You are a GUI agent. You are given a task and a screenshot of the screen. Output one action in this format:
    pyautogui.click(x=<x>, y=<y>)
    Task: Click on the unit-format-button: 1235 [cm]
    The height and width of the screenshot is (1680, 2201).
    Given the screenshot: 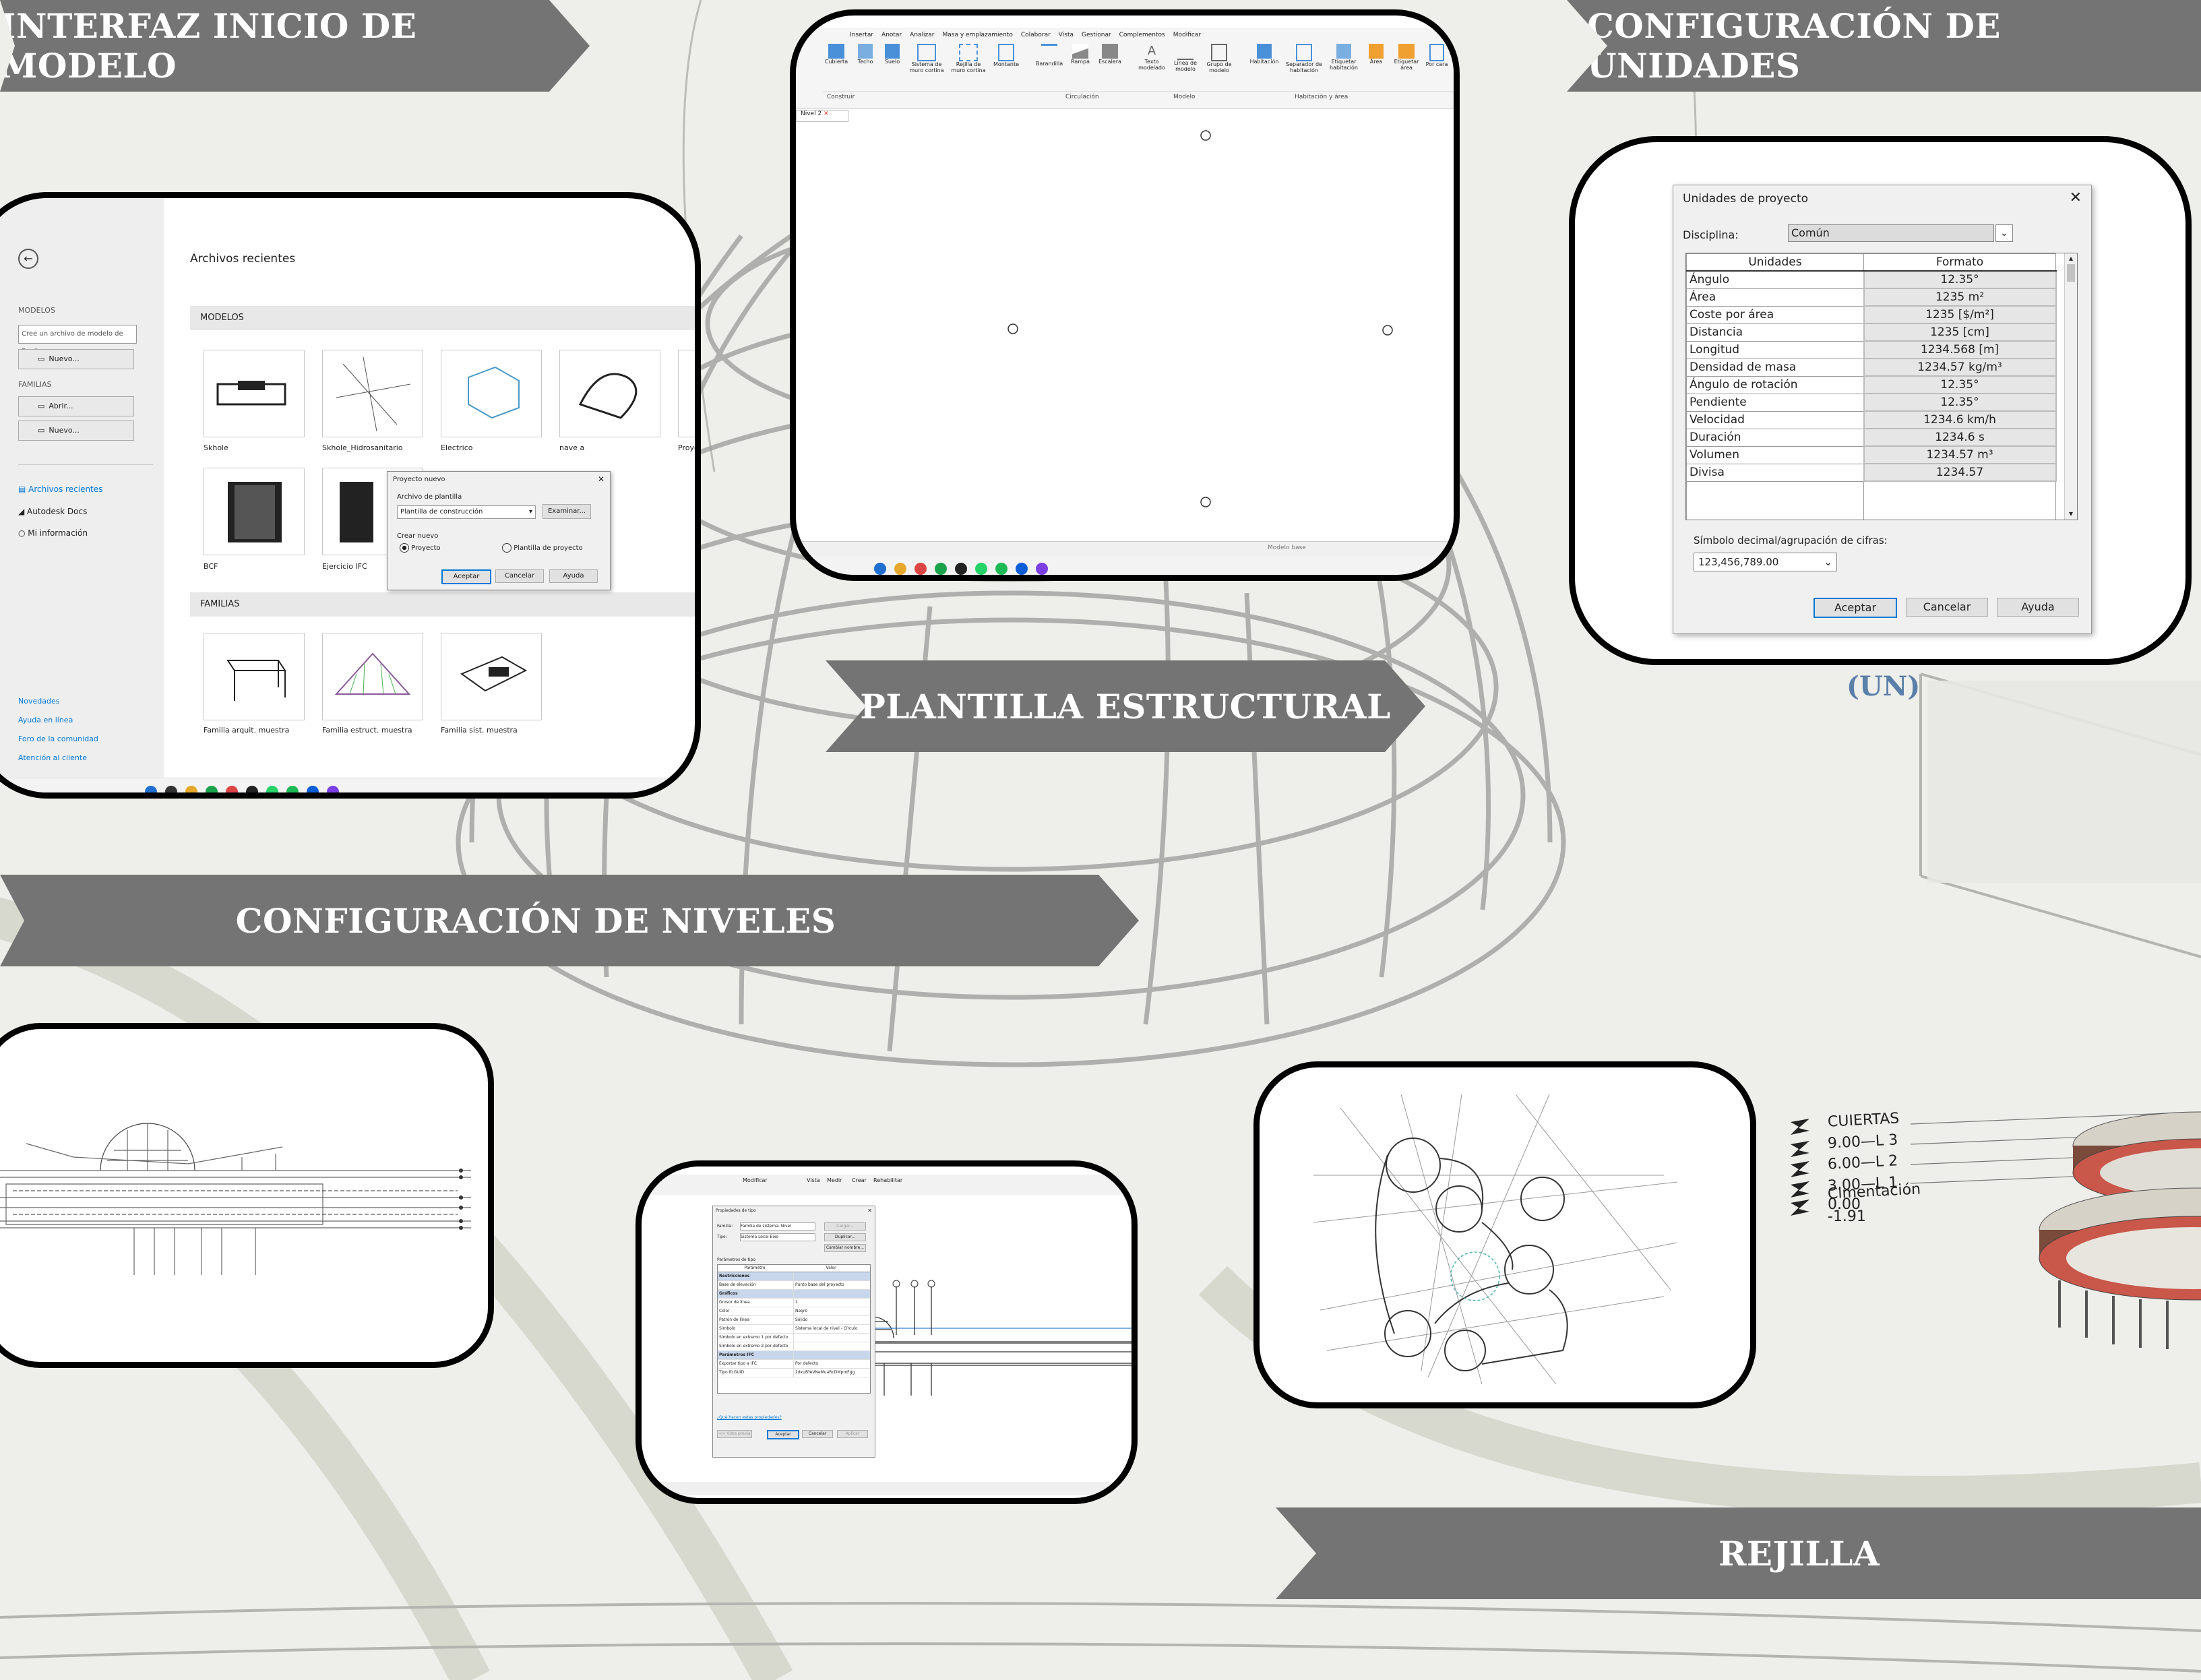 What is the action you would take?
    pyautogui.click(x=1960, y=332)
    